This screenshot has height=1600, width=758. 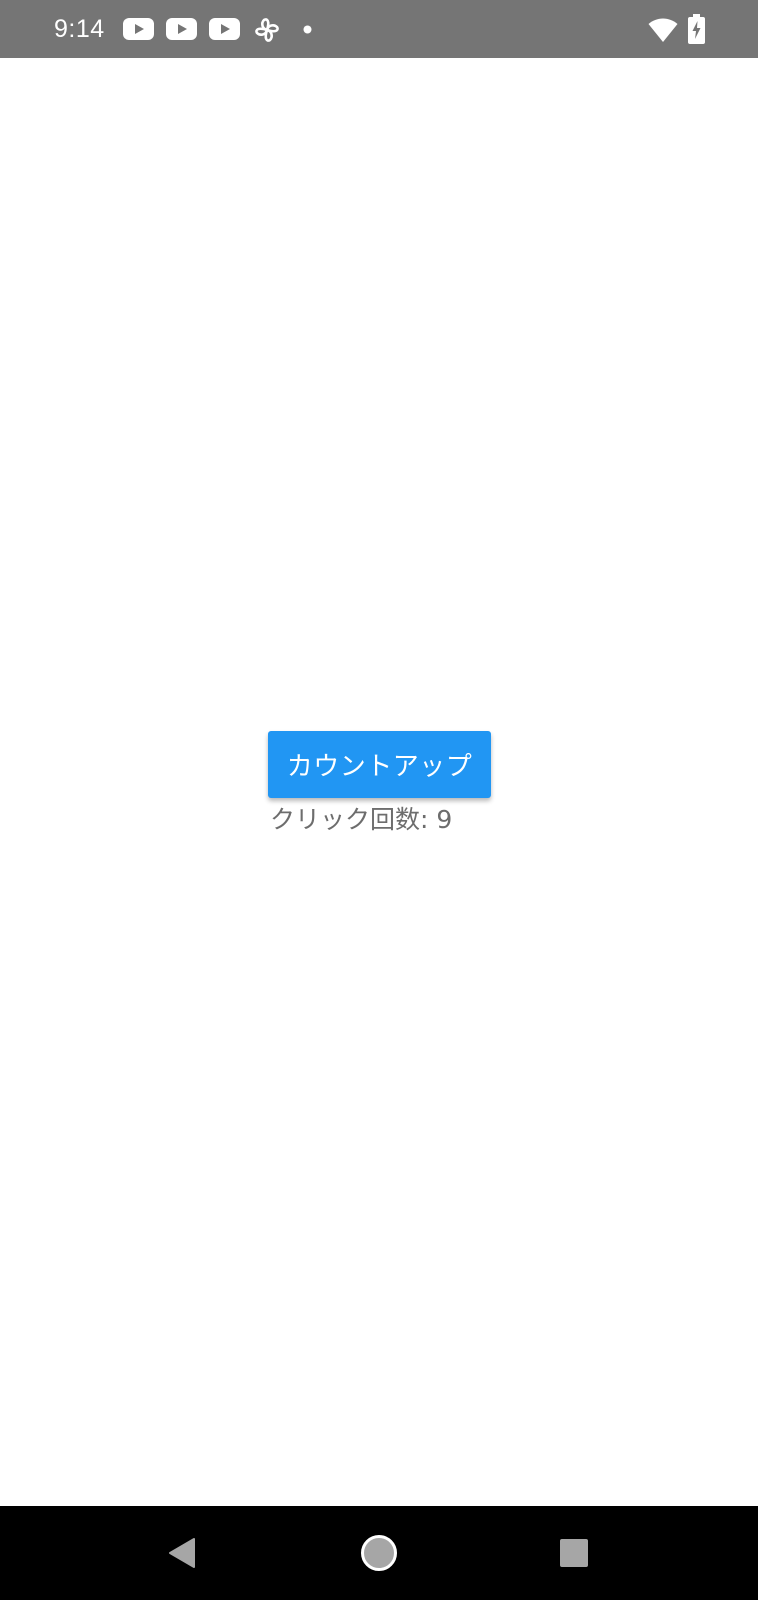 I want to click on pinwheel-icon, so click(x=267, y=30).